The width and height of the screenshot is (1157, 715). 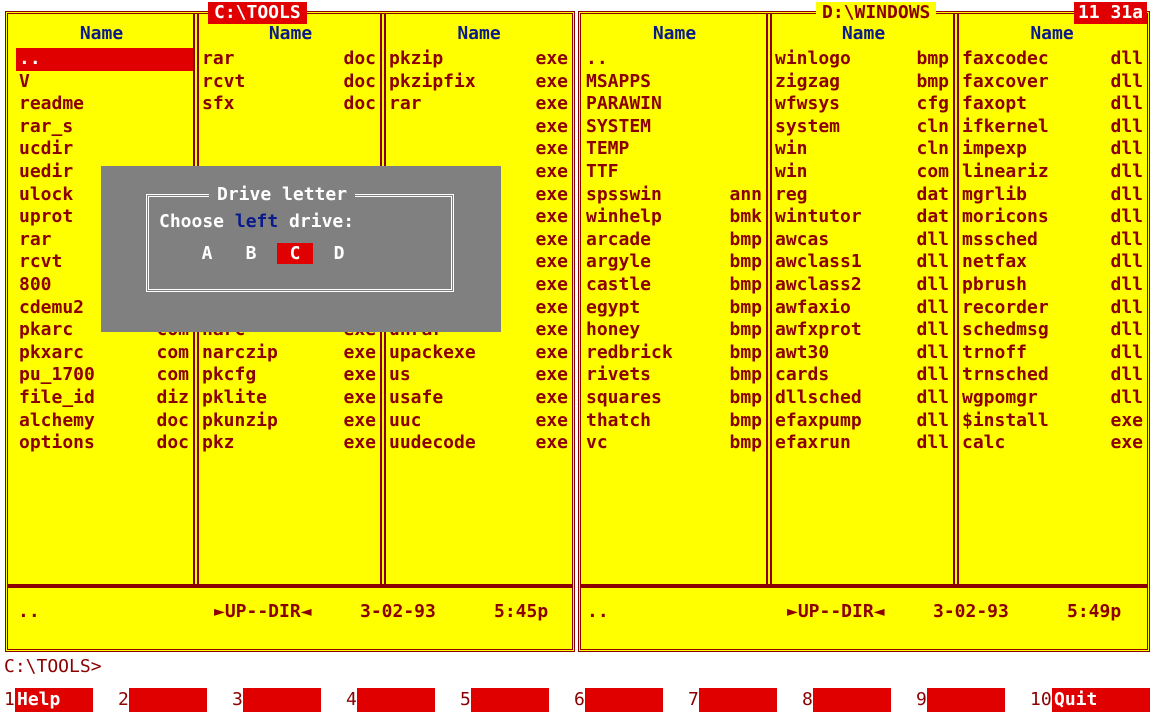 I want to click on file-entry: castle bmp, so click(x=674, y=285).